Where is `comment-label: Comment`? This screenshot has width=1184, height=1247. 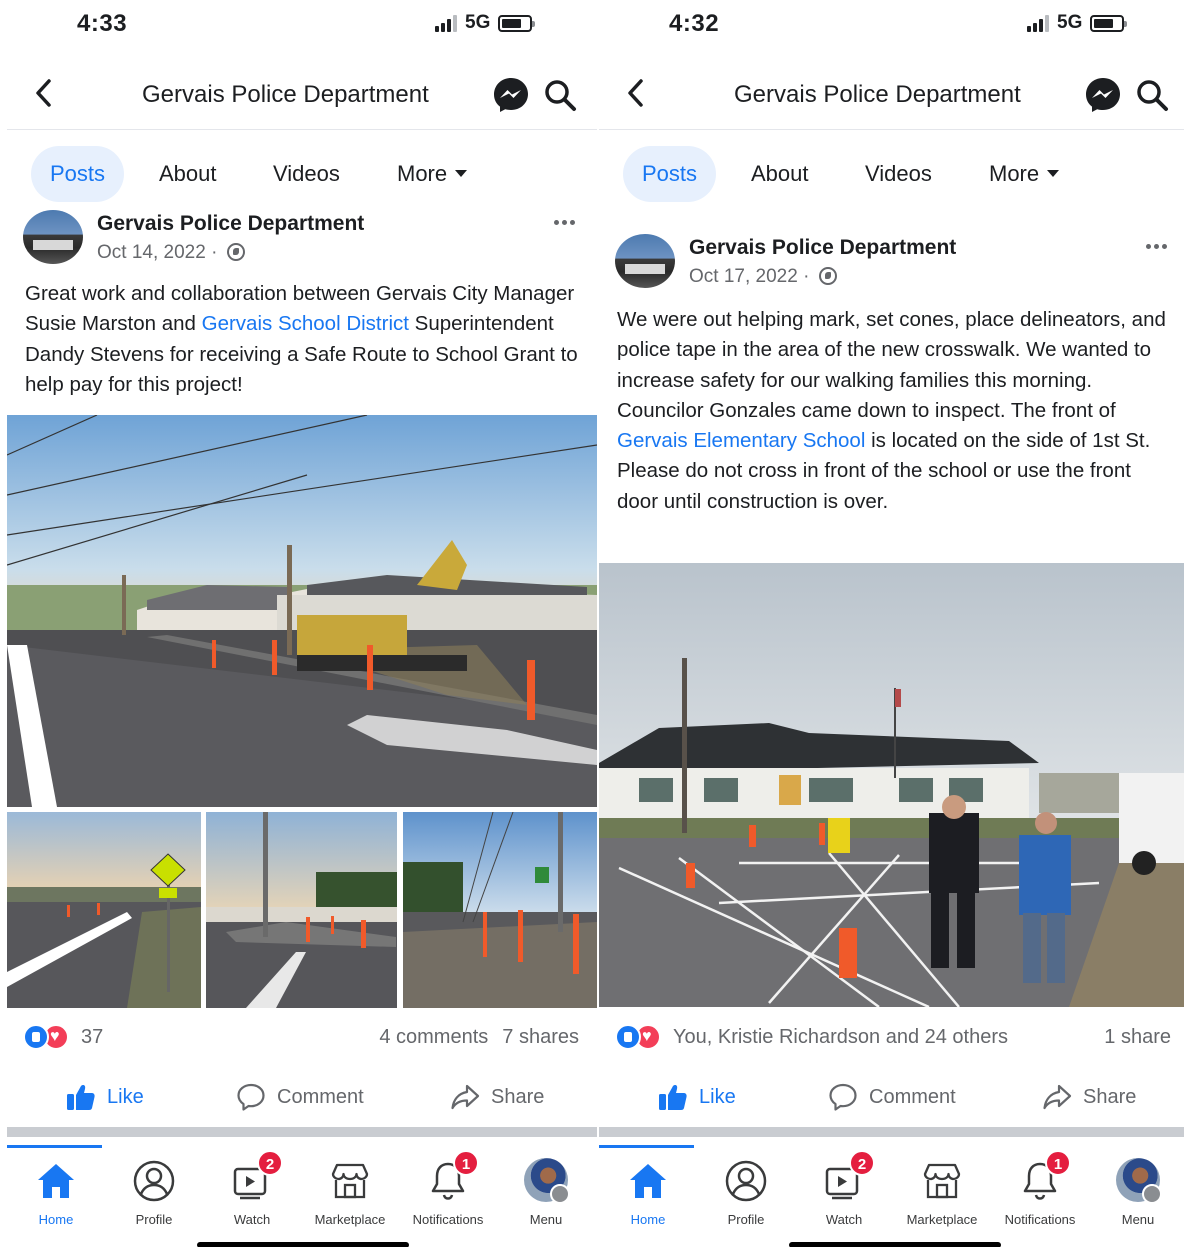
comment-label: Comment is located at coordinates (320, 1096).